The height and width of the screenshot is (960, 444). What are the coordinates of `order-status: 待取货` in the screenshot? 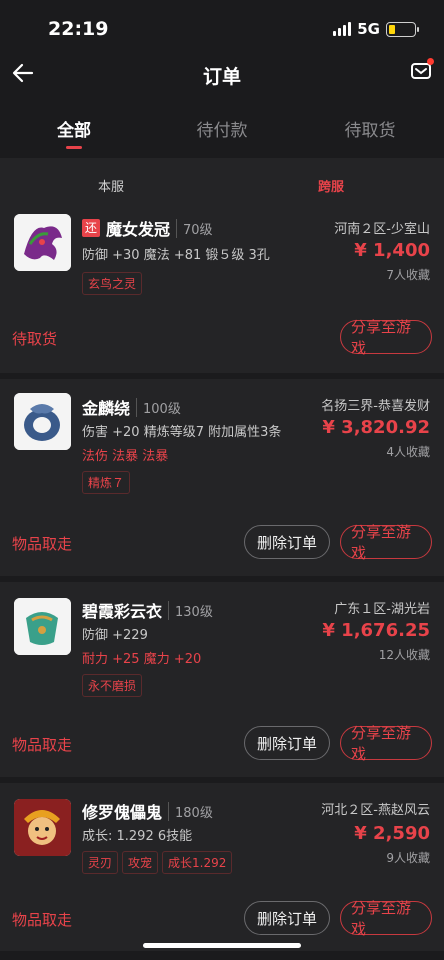 It's located at (35, 339).